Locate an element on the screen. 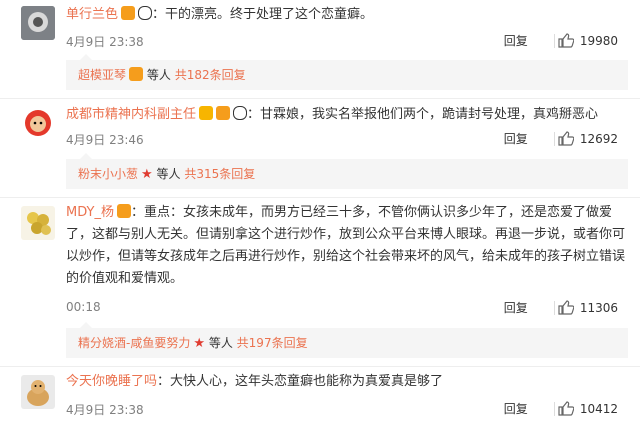 The width and height of the screenshot is (640, 422). sub-reply-user: 超模亚琴 is located at coordinates (102, 75).